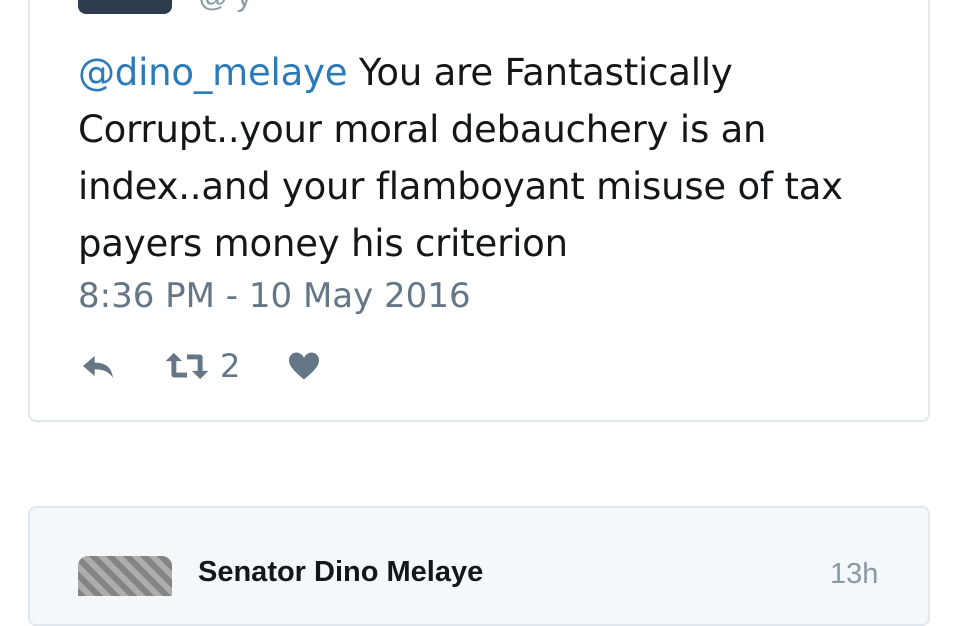  I want to click on tweet-time-ago: 13h, so click(854, 574).